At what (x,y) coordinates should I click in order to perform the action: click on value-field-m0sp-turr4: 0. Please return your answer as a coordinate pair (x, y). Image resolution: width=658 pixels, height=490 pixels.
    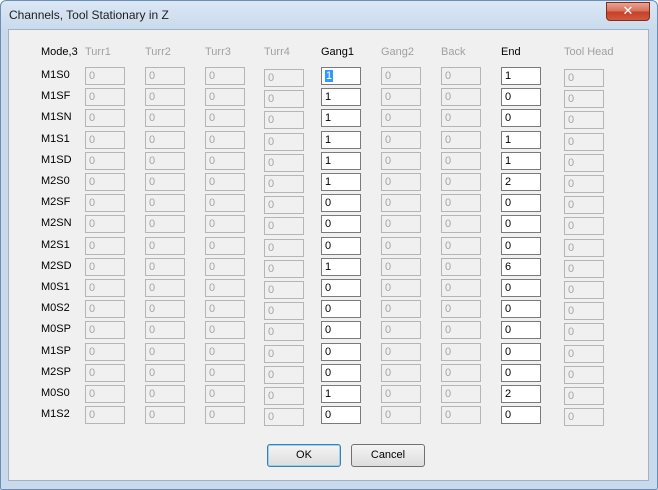
    Looking at the image, I should click on (284, 332).